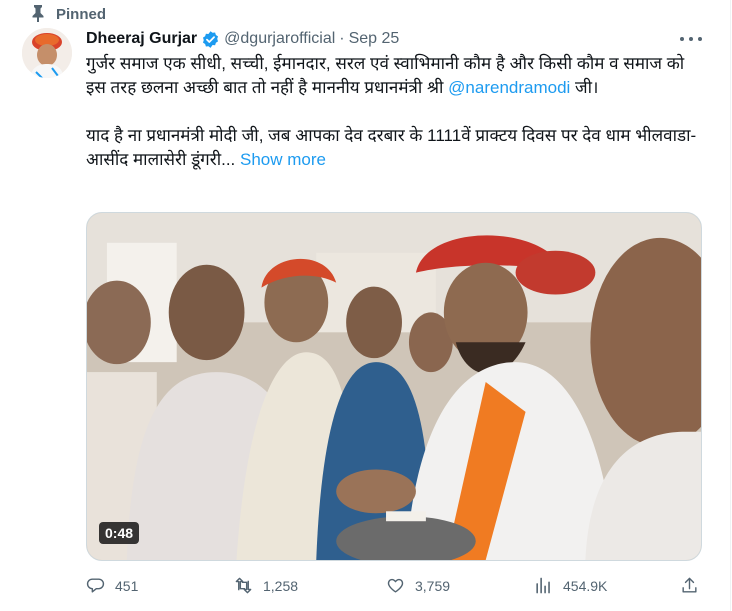  What do you see at coordinates (689, 585) in the screenshot?
I see `share-icon` at bounding box center [689, 585].